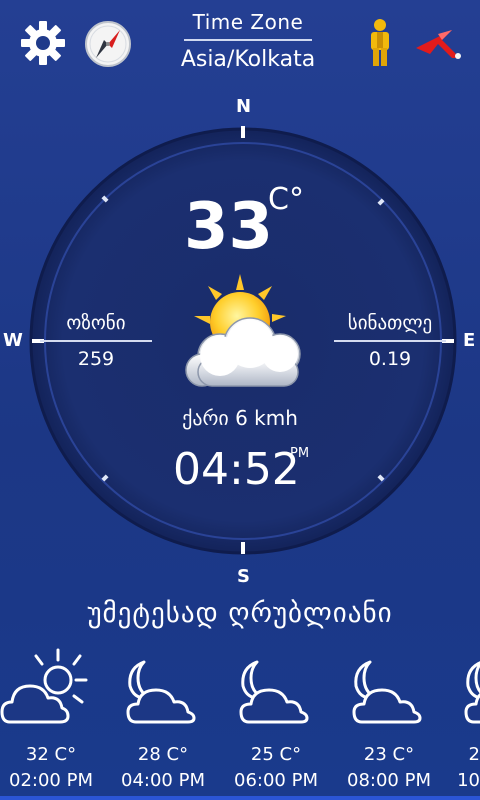 The height and width of the screenshot is (800, 480). Describe the element at coordinates (390, 327) in the screenshot. I see `light-label: სინათლე` at that location.